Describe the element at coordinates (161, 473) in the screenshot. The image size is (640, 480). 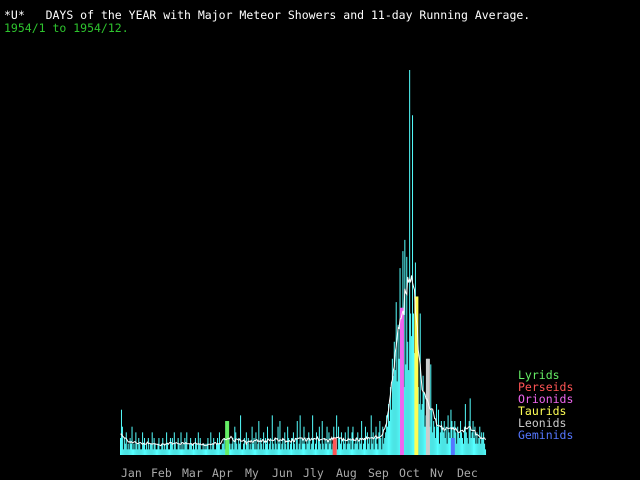
I see `month-label: Feb` at that location.